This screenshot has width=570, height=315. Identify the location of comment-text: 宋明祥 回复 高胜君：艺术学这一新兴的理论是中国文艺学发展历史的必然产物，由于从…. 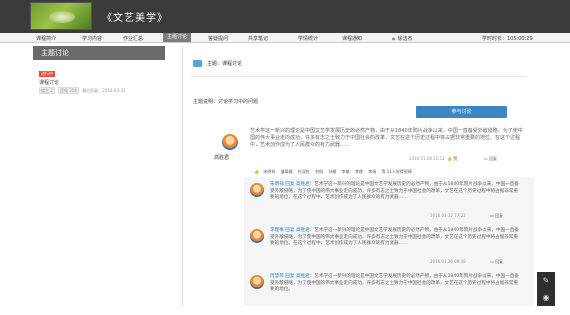
(394, 191).